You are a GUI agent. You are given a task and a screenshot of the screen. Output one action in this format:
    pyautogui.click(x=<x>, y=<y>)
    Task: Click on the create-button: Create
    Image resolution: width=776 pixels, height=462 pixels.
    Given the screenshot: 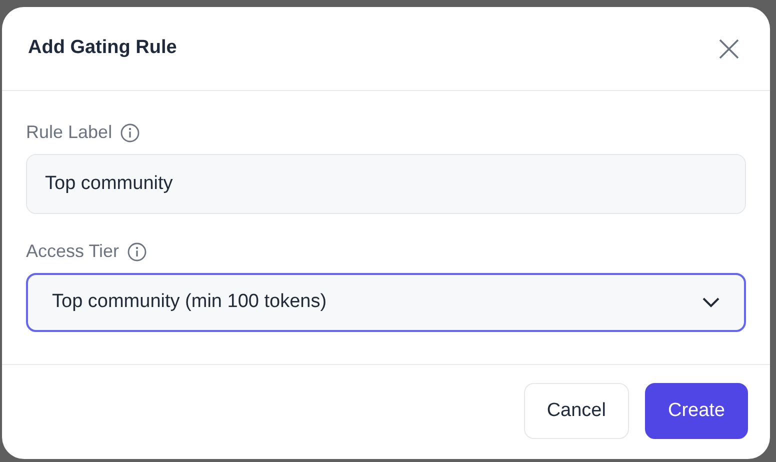 What is the action you would take?
    pyautogui.click(x=696, y=411)
    